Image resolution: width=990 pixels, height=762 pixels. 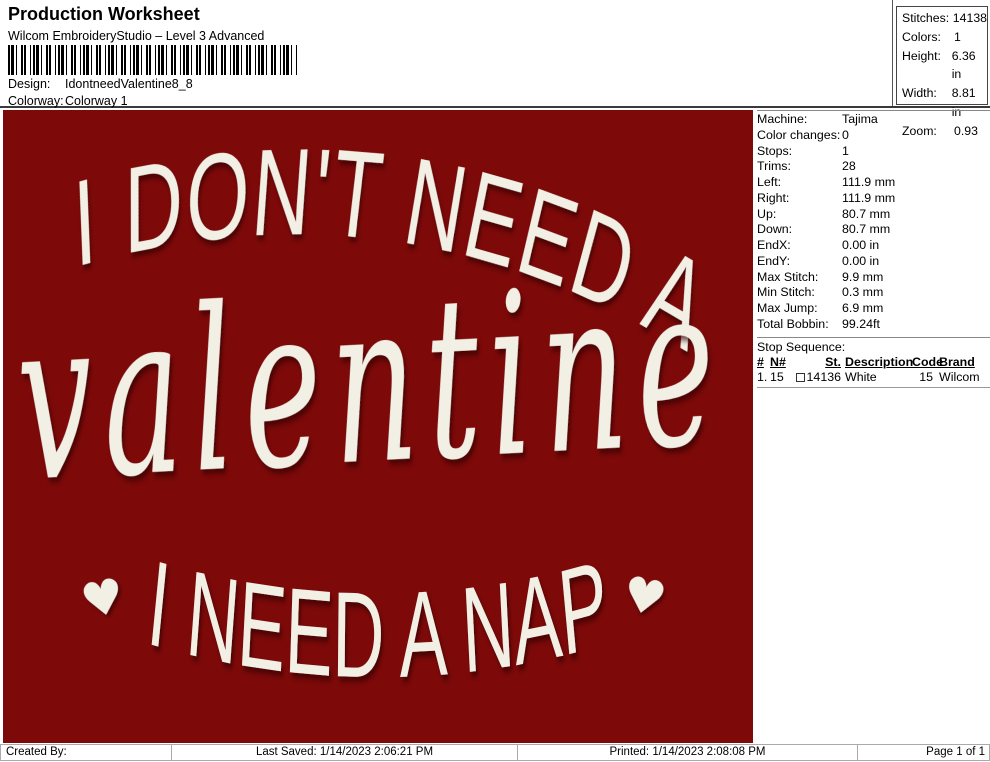 I want to click on summary-row: Stitches: 14138, so click(x=944, y=18).